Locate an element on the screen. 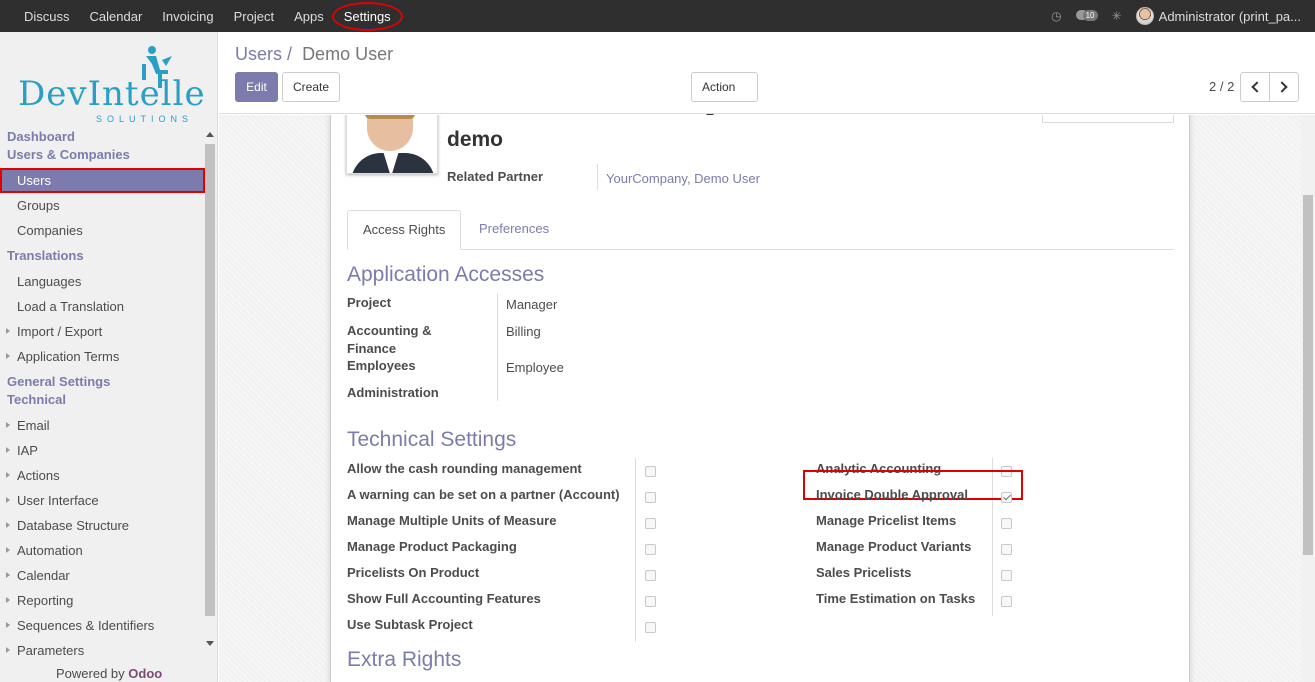 The width and height of the screenshot is (1315, 682). menu-settings: Settings is located at coordinates (367, 16).